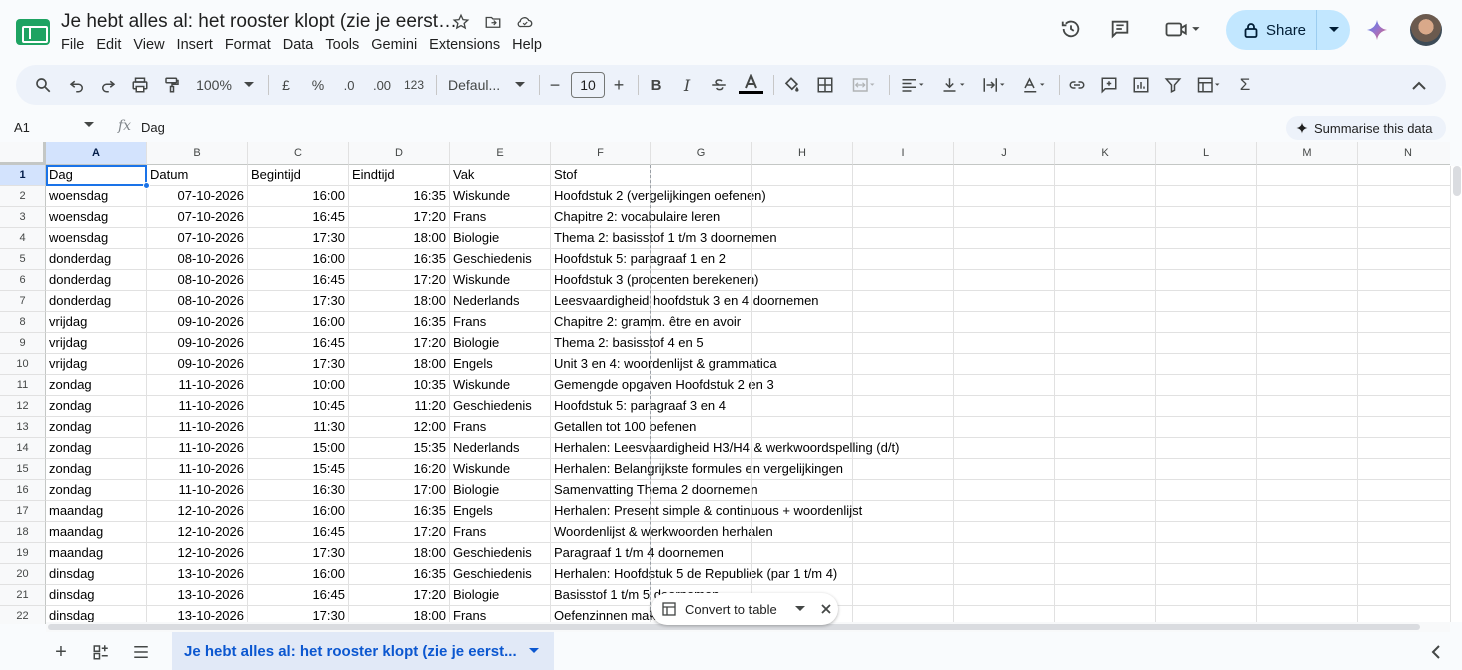 The height and width of the screenshot is (670, 1462). Describe the element at coordinates (500, 153) in the screenshot. I see `column-header: E` at that location.